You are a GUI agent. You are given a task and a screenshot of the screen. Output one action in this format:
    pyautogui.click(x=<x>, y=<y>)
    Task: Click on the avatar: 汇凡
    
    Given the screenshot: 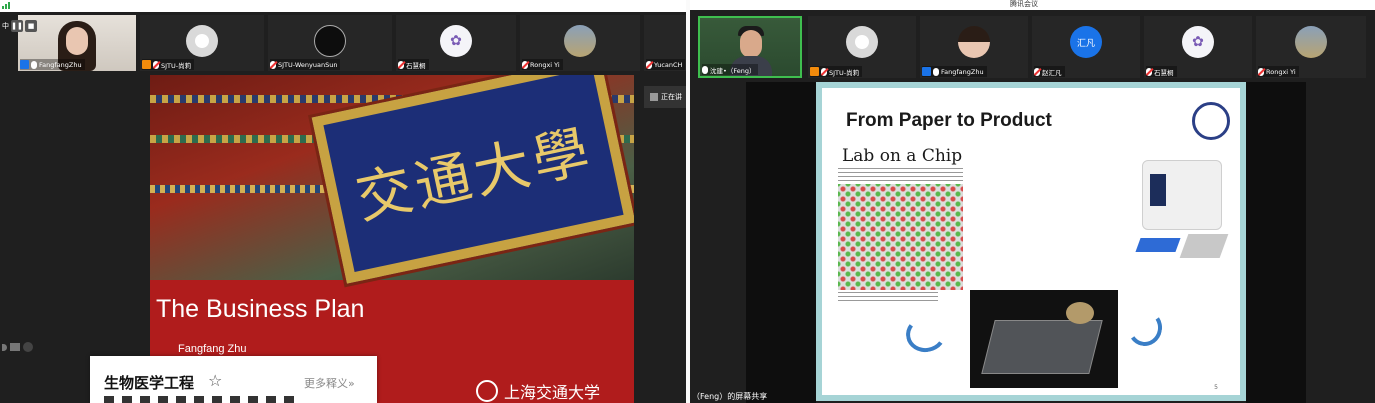 What is the action you would take?
    pyautogui.click(x=1086, y=42)
    